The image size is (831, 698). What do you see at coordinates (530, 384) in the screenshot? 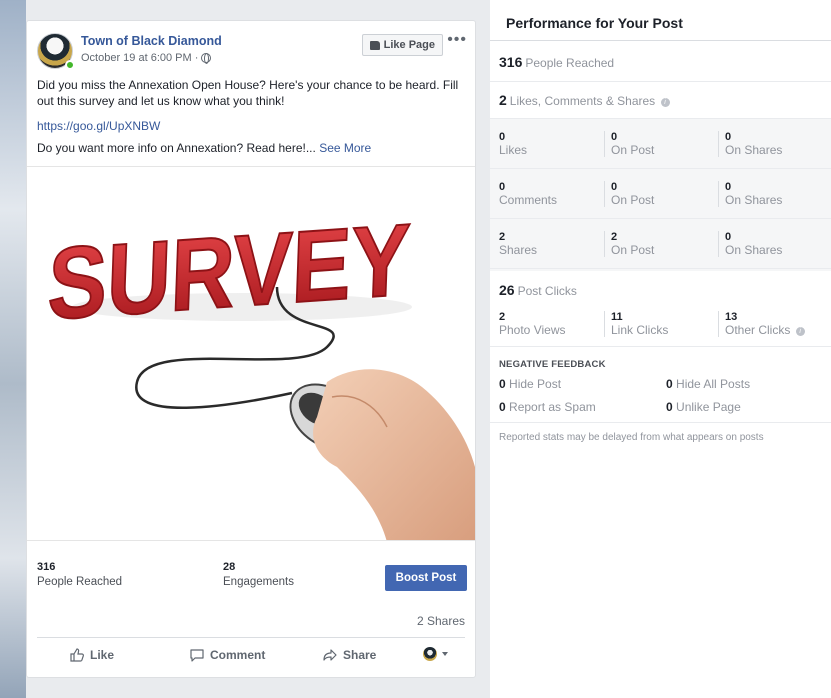
I see `hide-post-stat: 0 Hide Post` at bounding box center [530, 384].